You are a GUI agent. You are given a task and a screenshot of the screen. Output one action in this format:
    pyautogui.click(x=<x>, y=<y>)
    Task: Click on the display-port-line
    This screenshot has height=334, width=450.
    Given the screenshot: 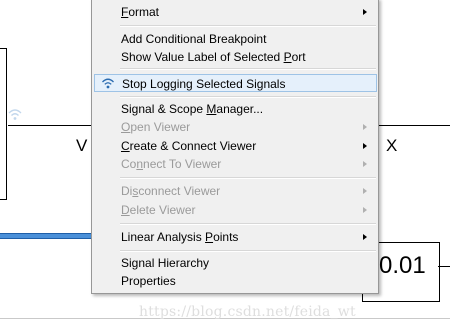 What is the action you would take?
    pyautogui.click(x=444, y=266)
    